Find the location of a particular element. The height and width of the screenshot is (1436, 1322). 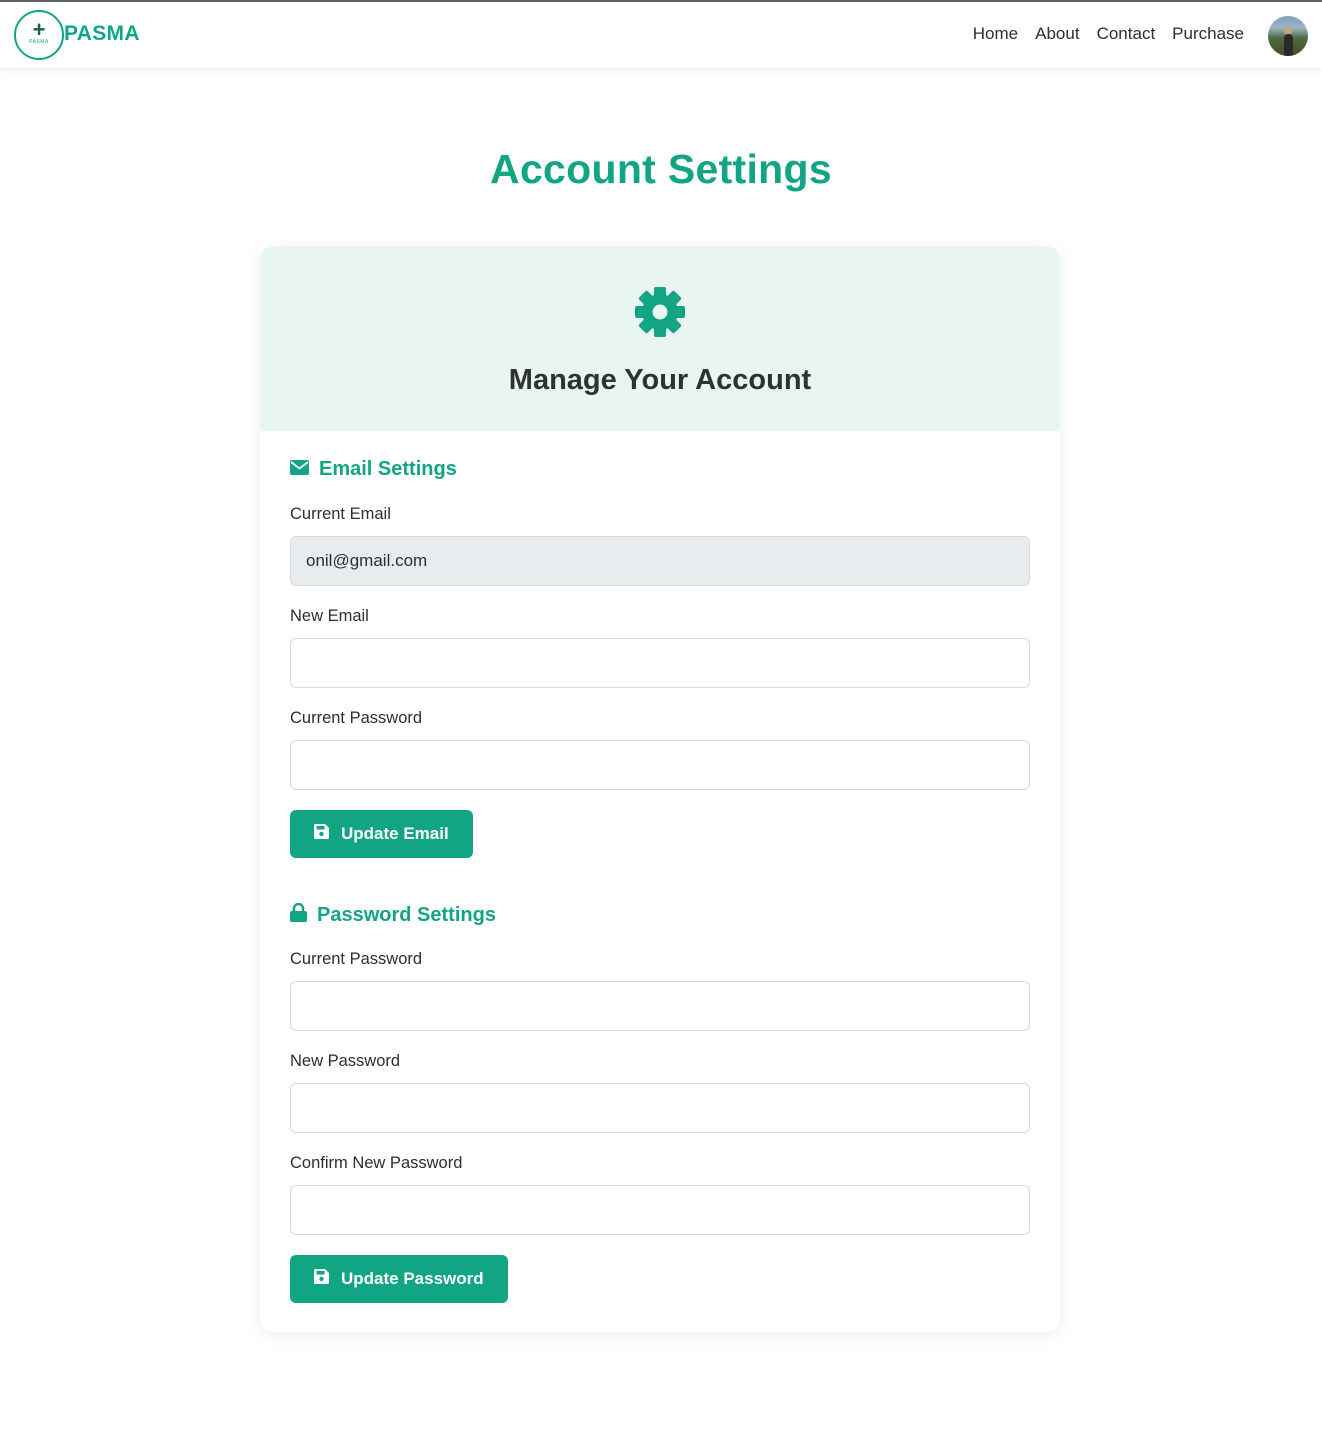

nav-link-purchase: Purchase is located at coordinates (1208, 34).